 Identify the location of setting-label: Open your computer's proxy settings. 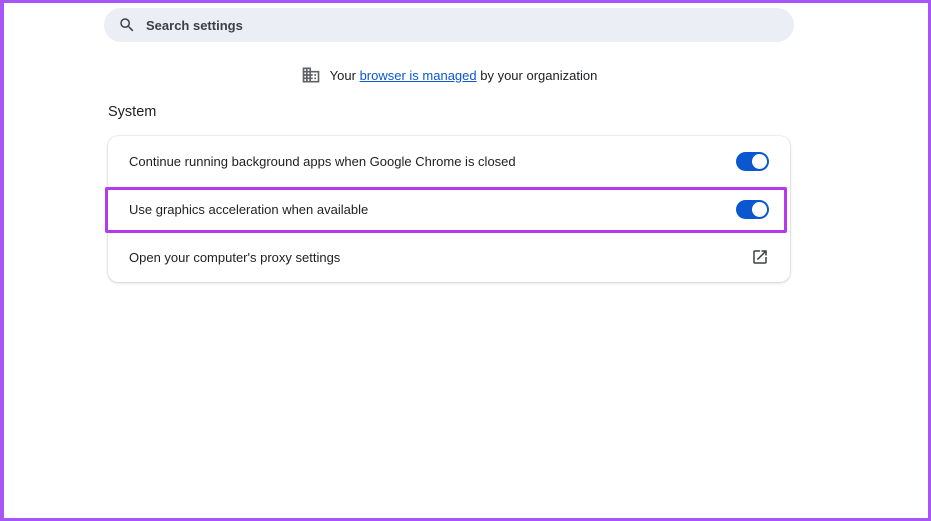
(235, 257).